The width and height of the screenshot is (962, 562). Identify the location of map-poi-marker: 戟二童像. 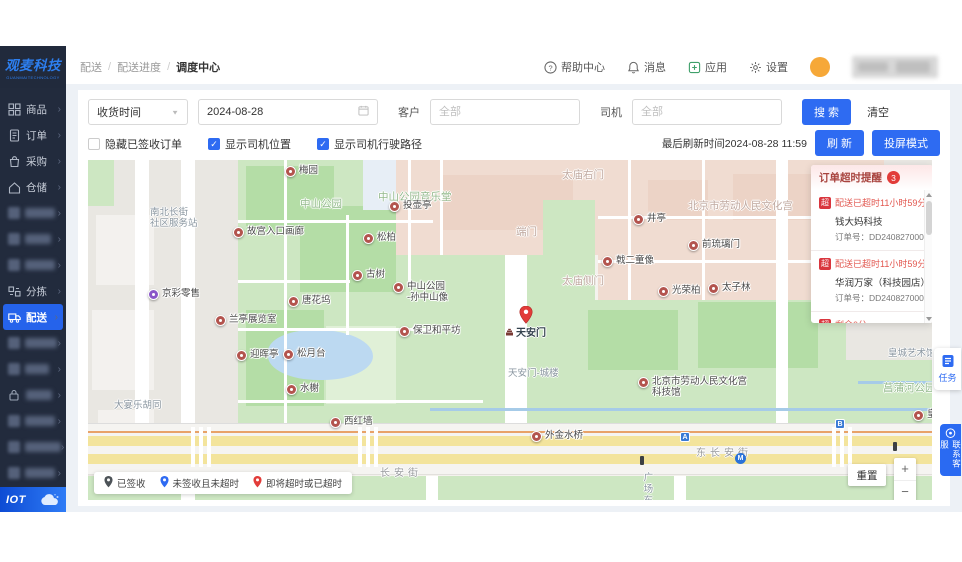
(628, 261).